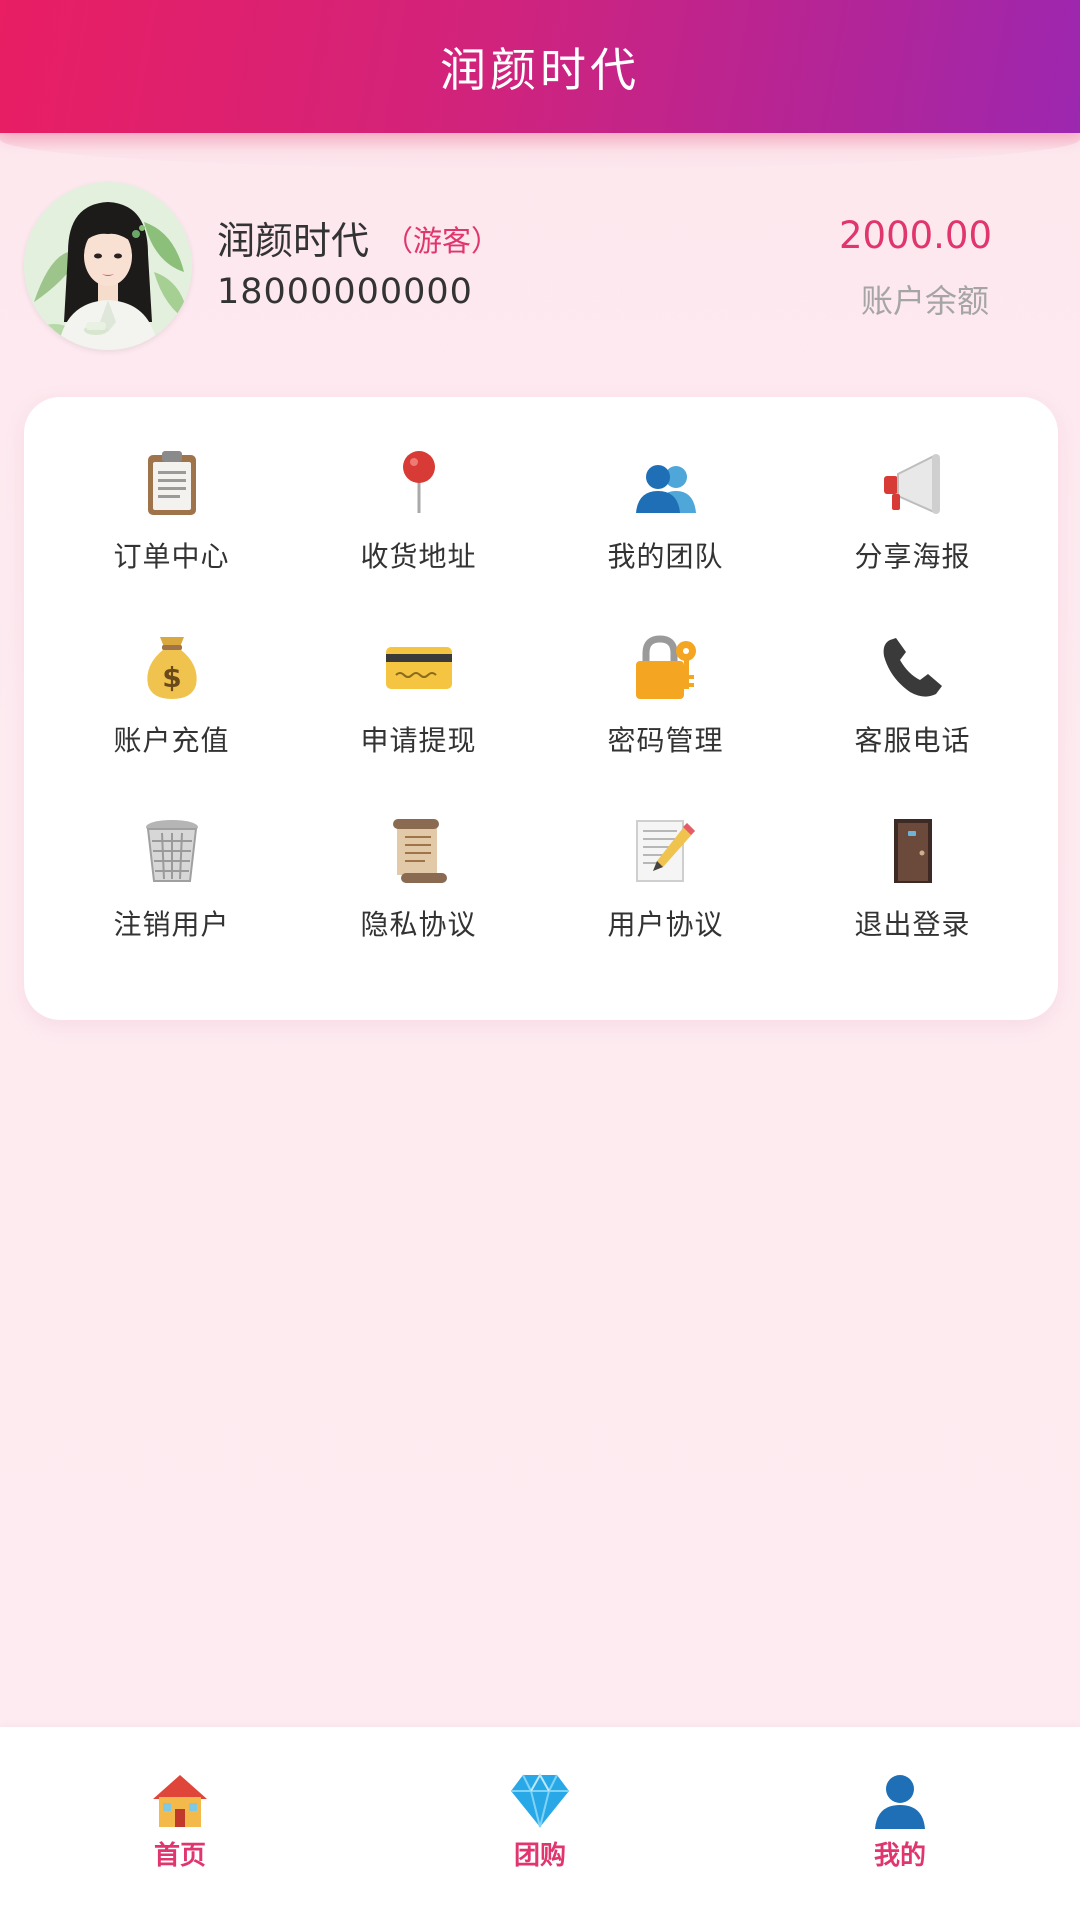 The height and width of the screenshot is (1920, 1080). I want to click on menu-item-deregister: 注销用户, so click(171, 907).